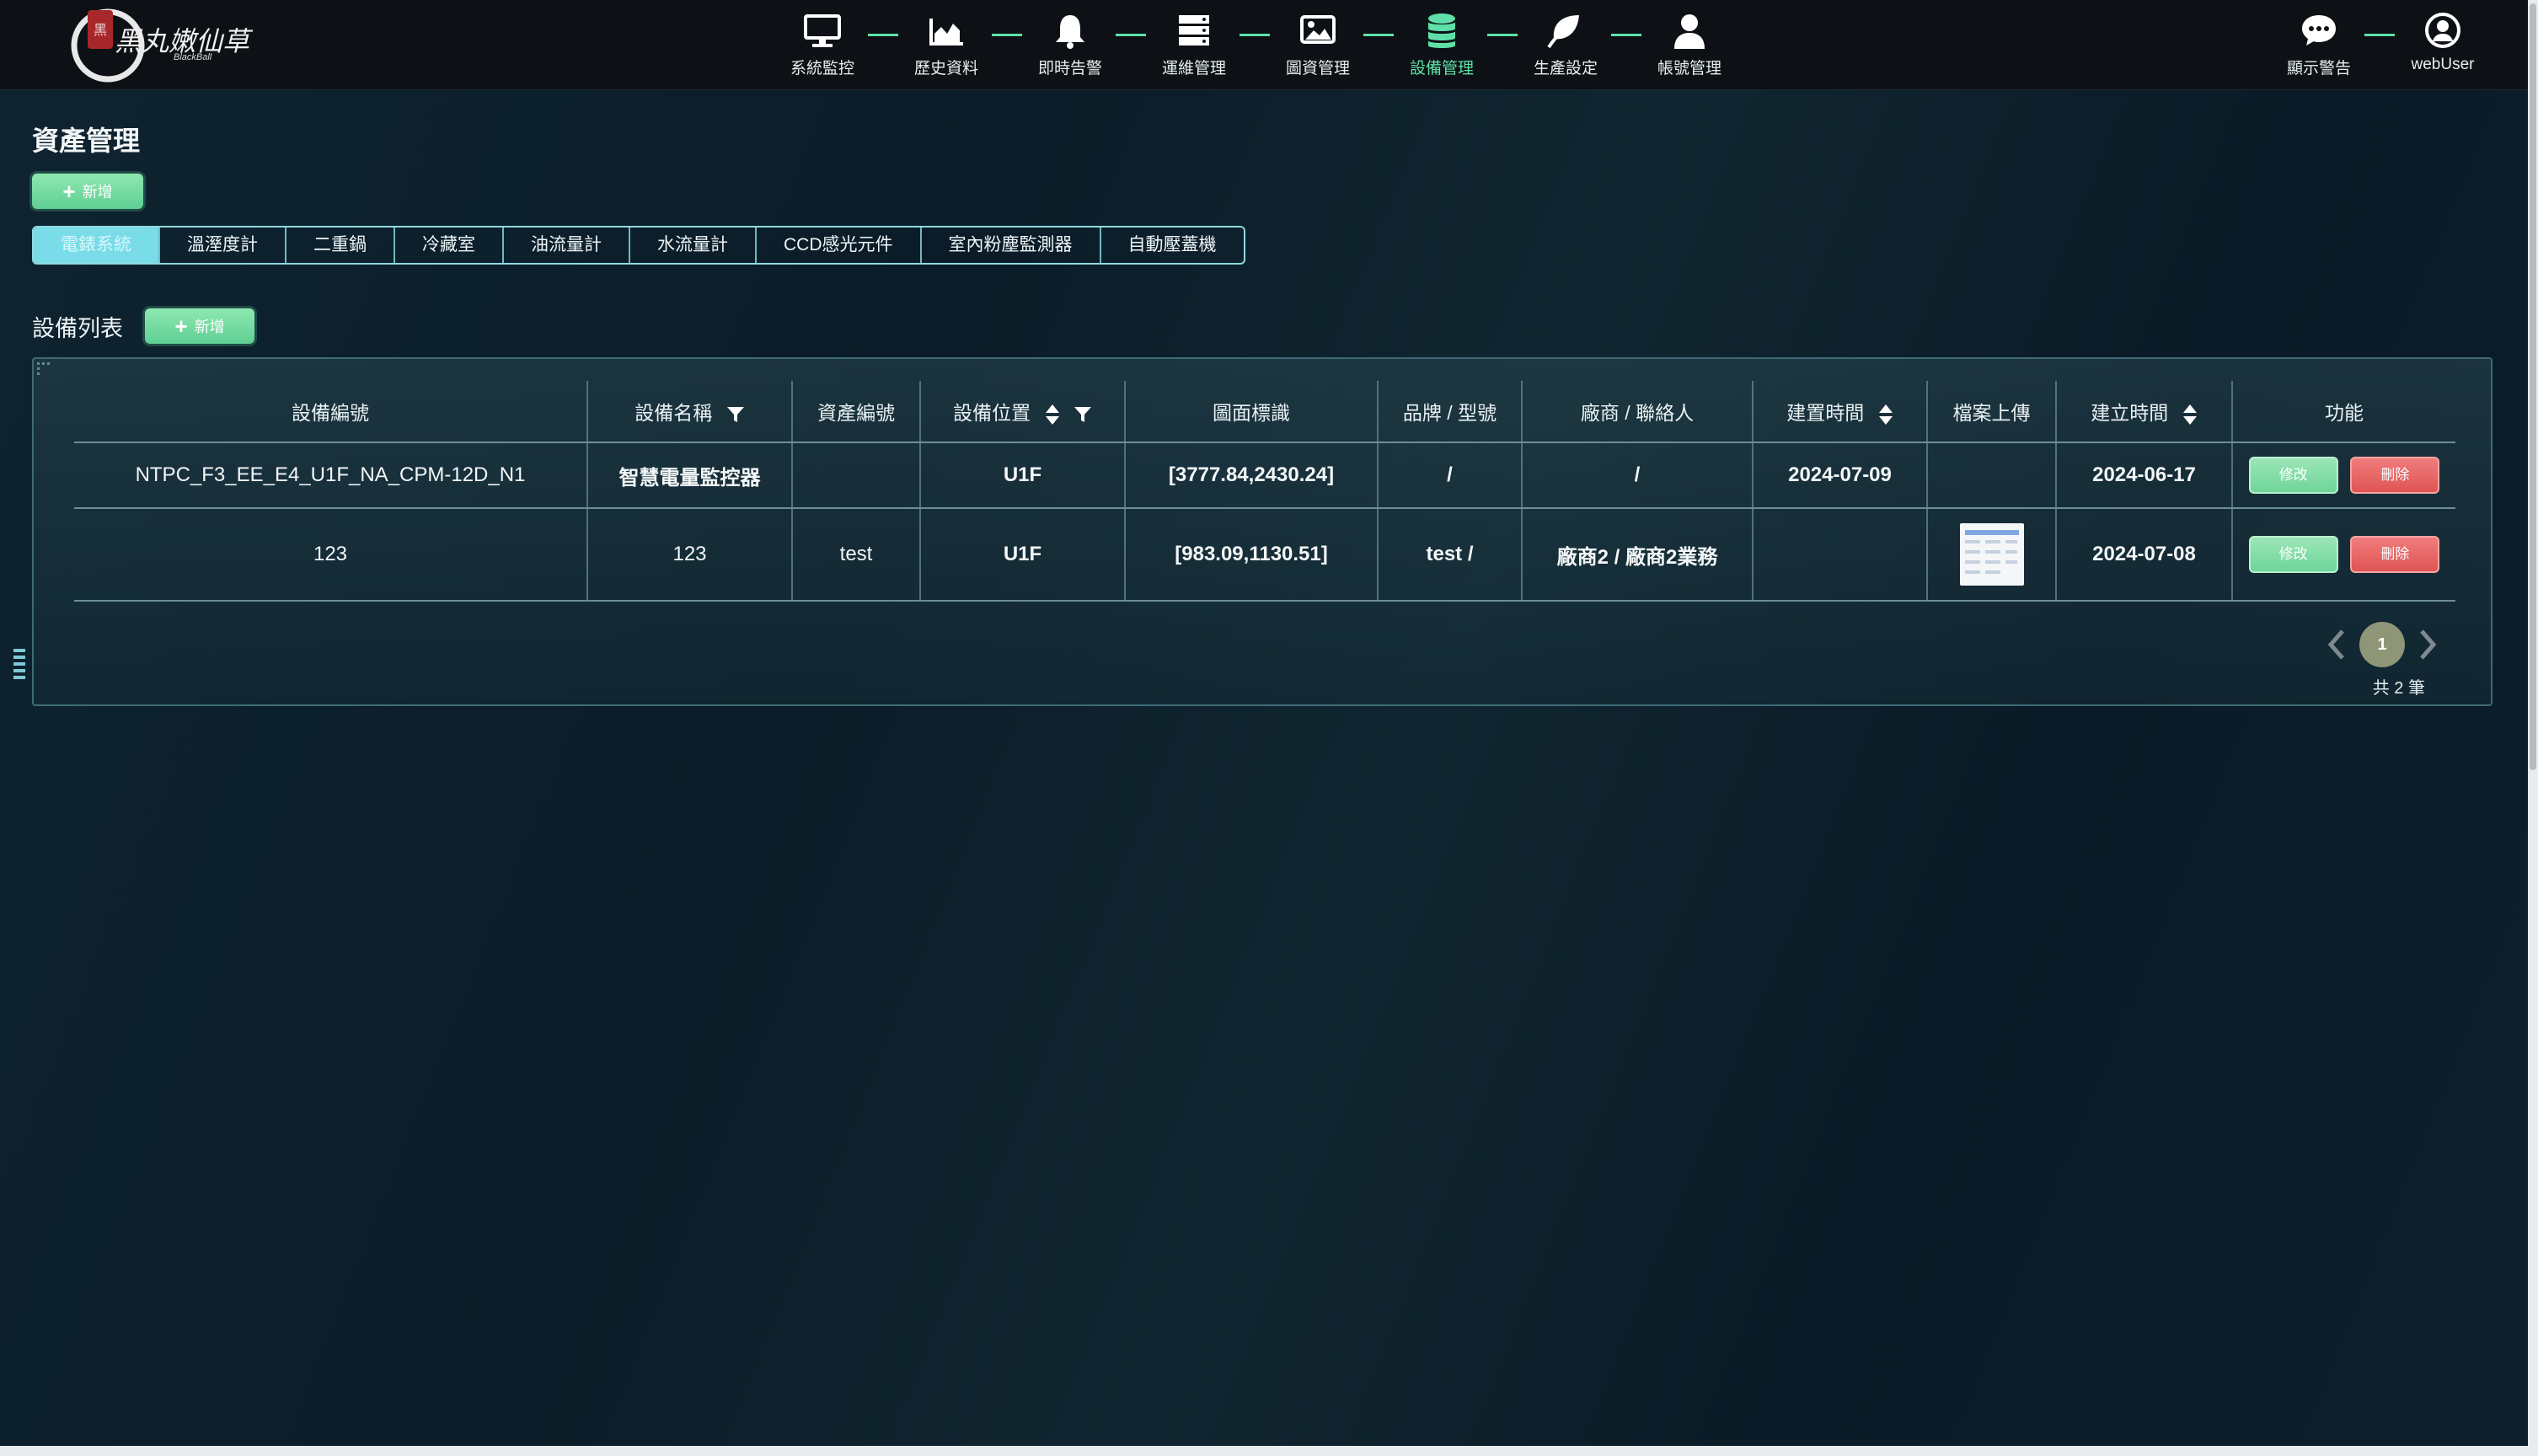  I want to click on cell-asset-id, so click(856, 475).